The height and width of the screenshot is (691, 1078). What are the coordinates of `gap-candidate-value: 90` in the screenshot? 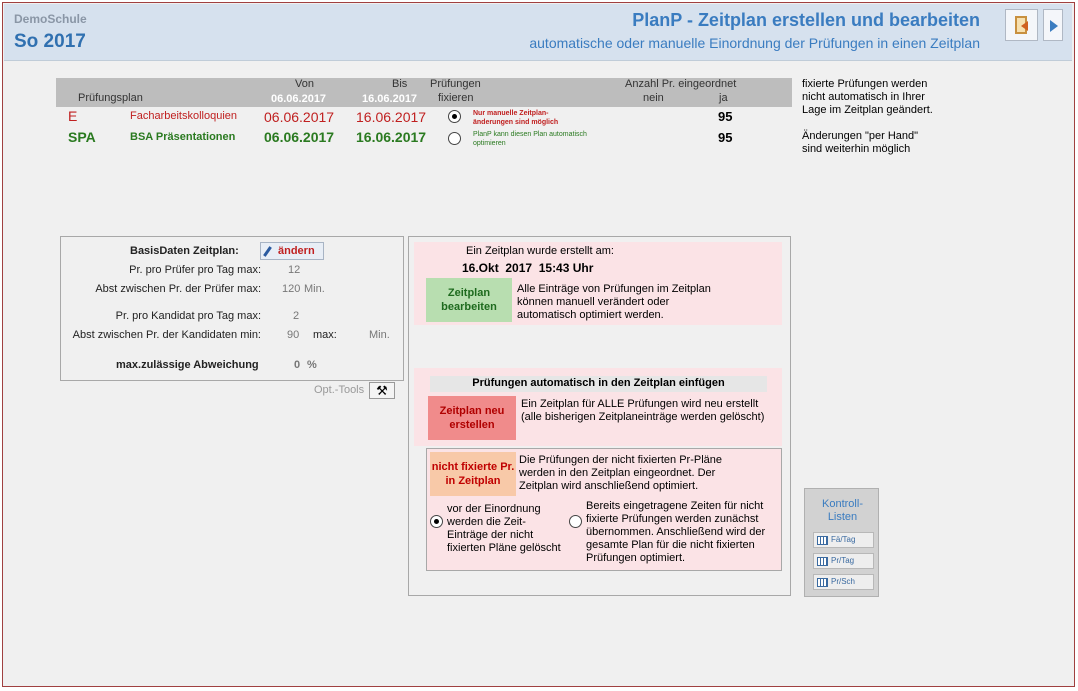 It's located at (293, 335).